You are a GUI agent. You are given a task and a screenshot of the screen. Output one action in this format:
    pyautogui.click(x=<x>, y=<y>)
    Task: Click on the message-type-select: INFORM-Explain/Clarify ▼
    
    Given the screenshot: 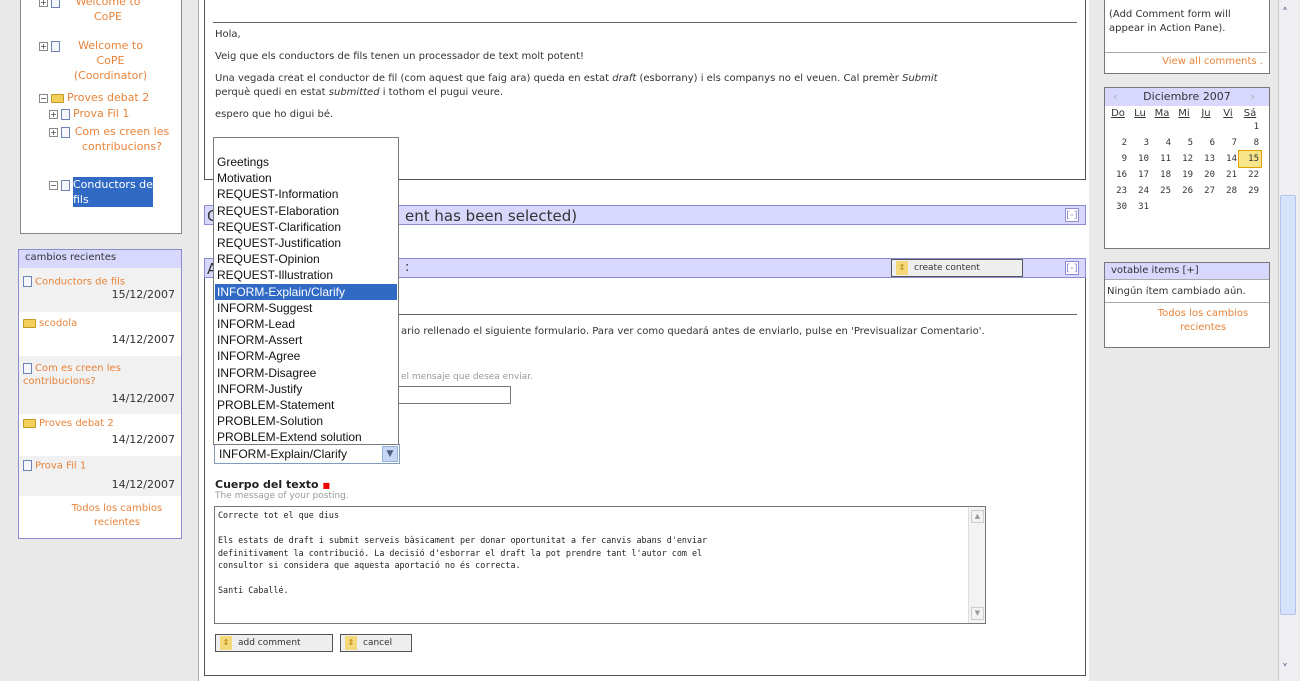 What is the action you would take?
    pyautogui.click(x=307, y=454)
    